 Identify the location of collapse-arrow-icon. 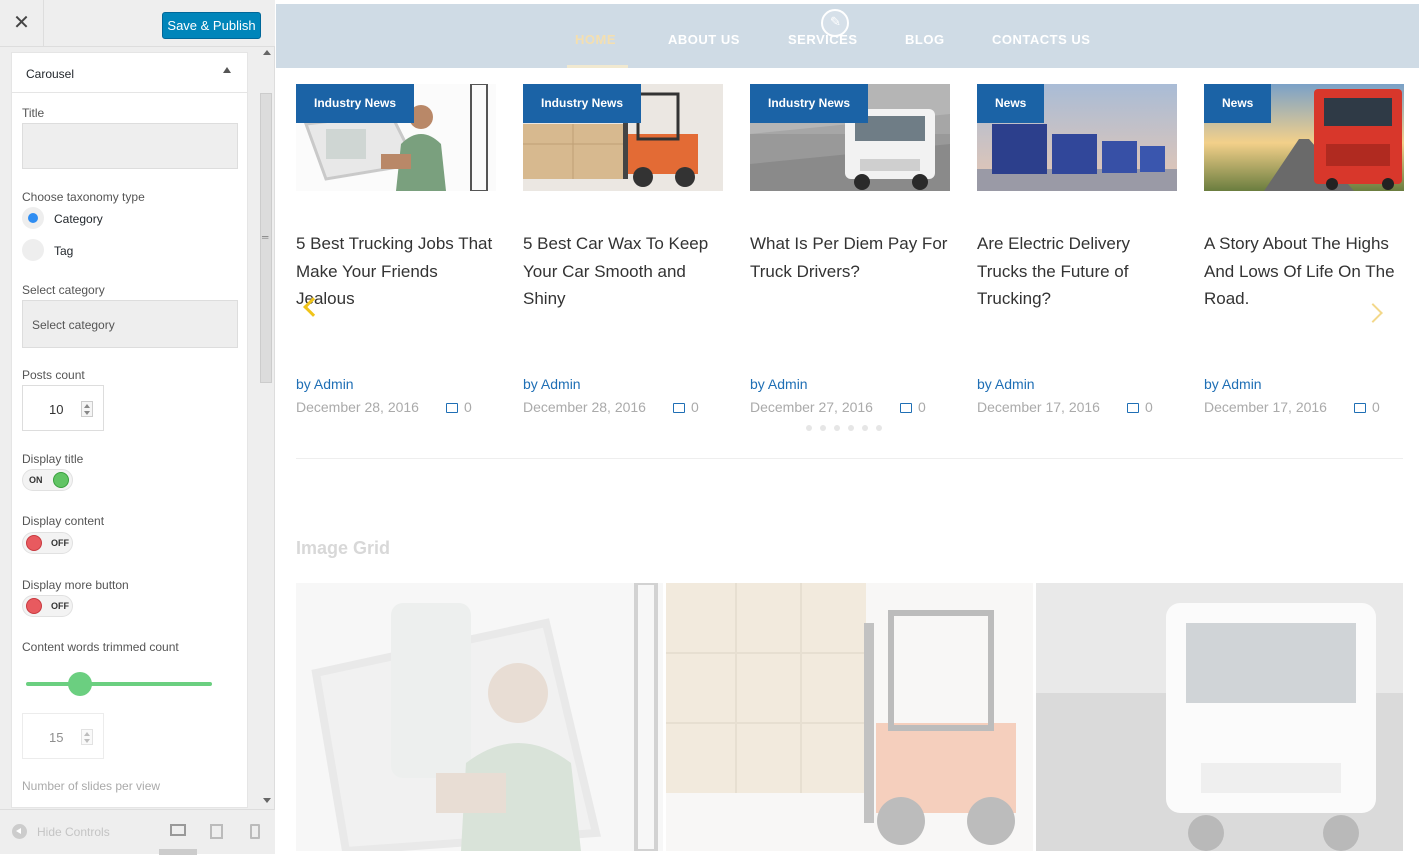
(227, 70).